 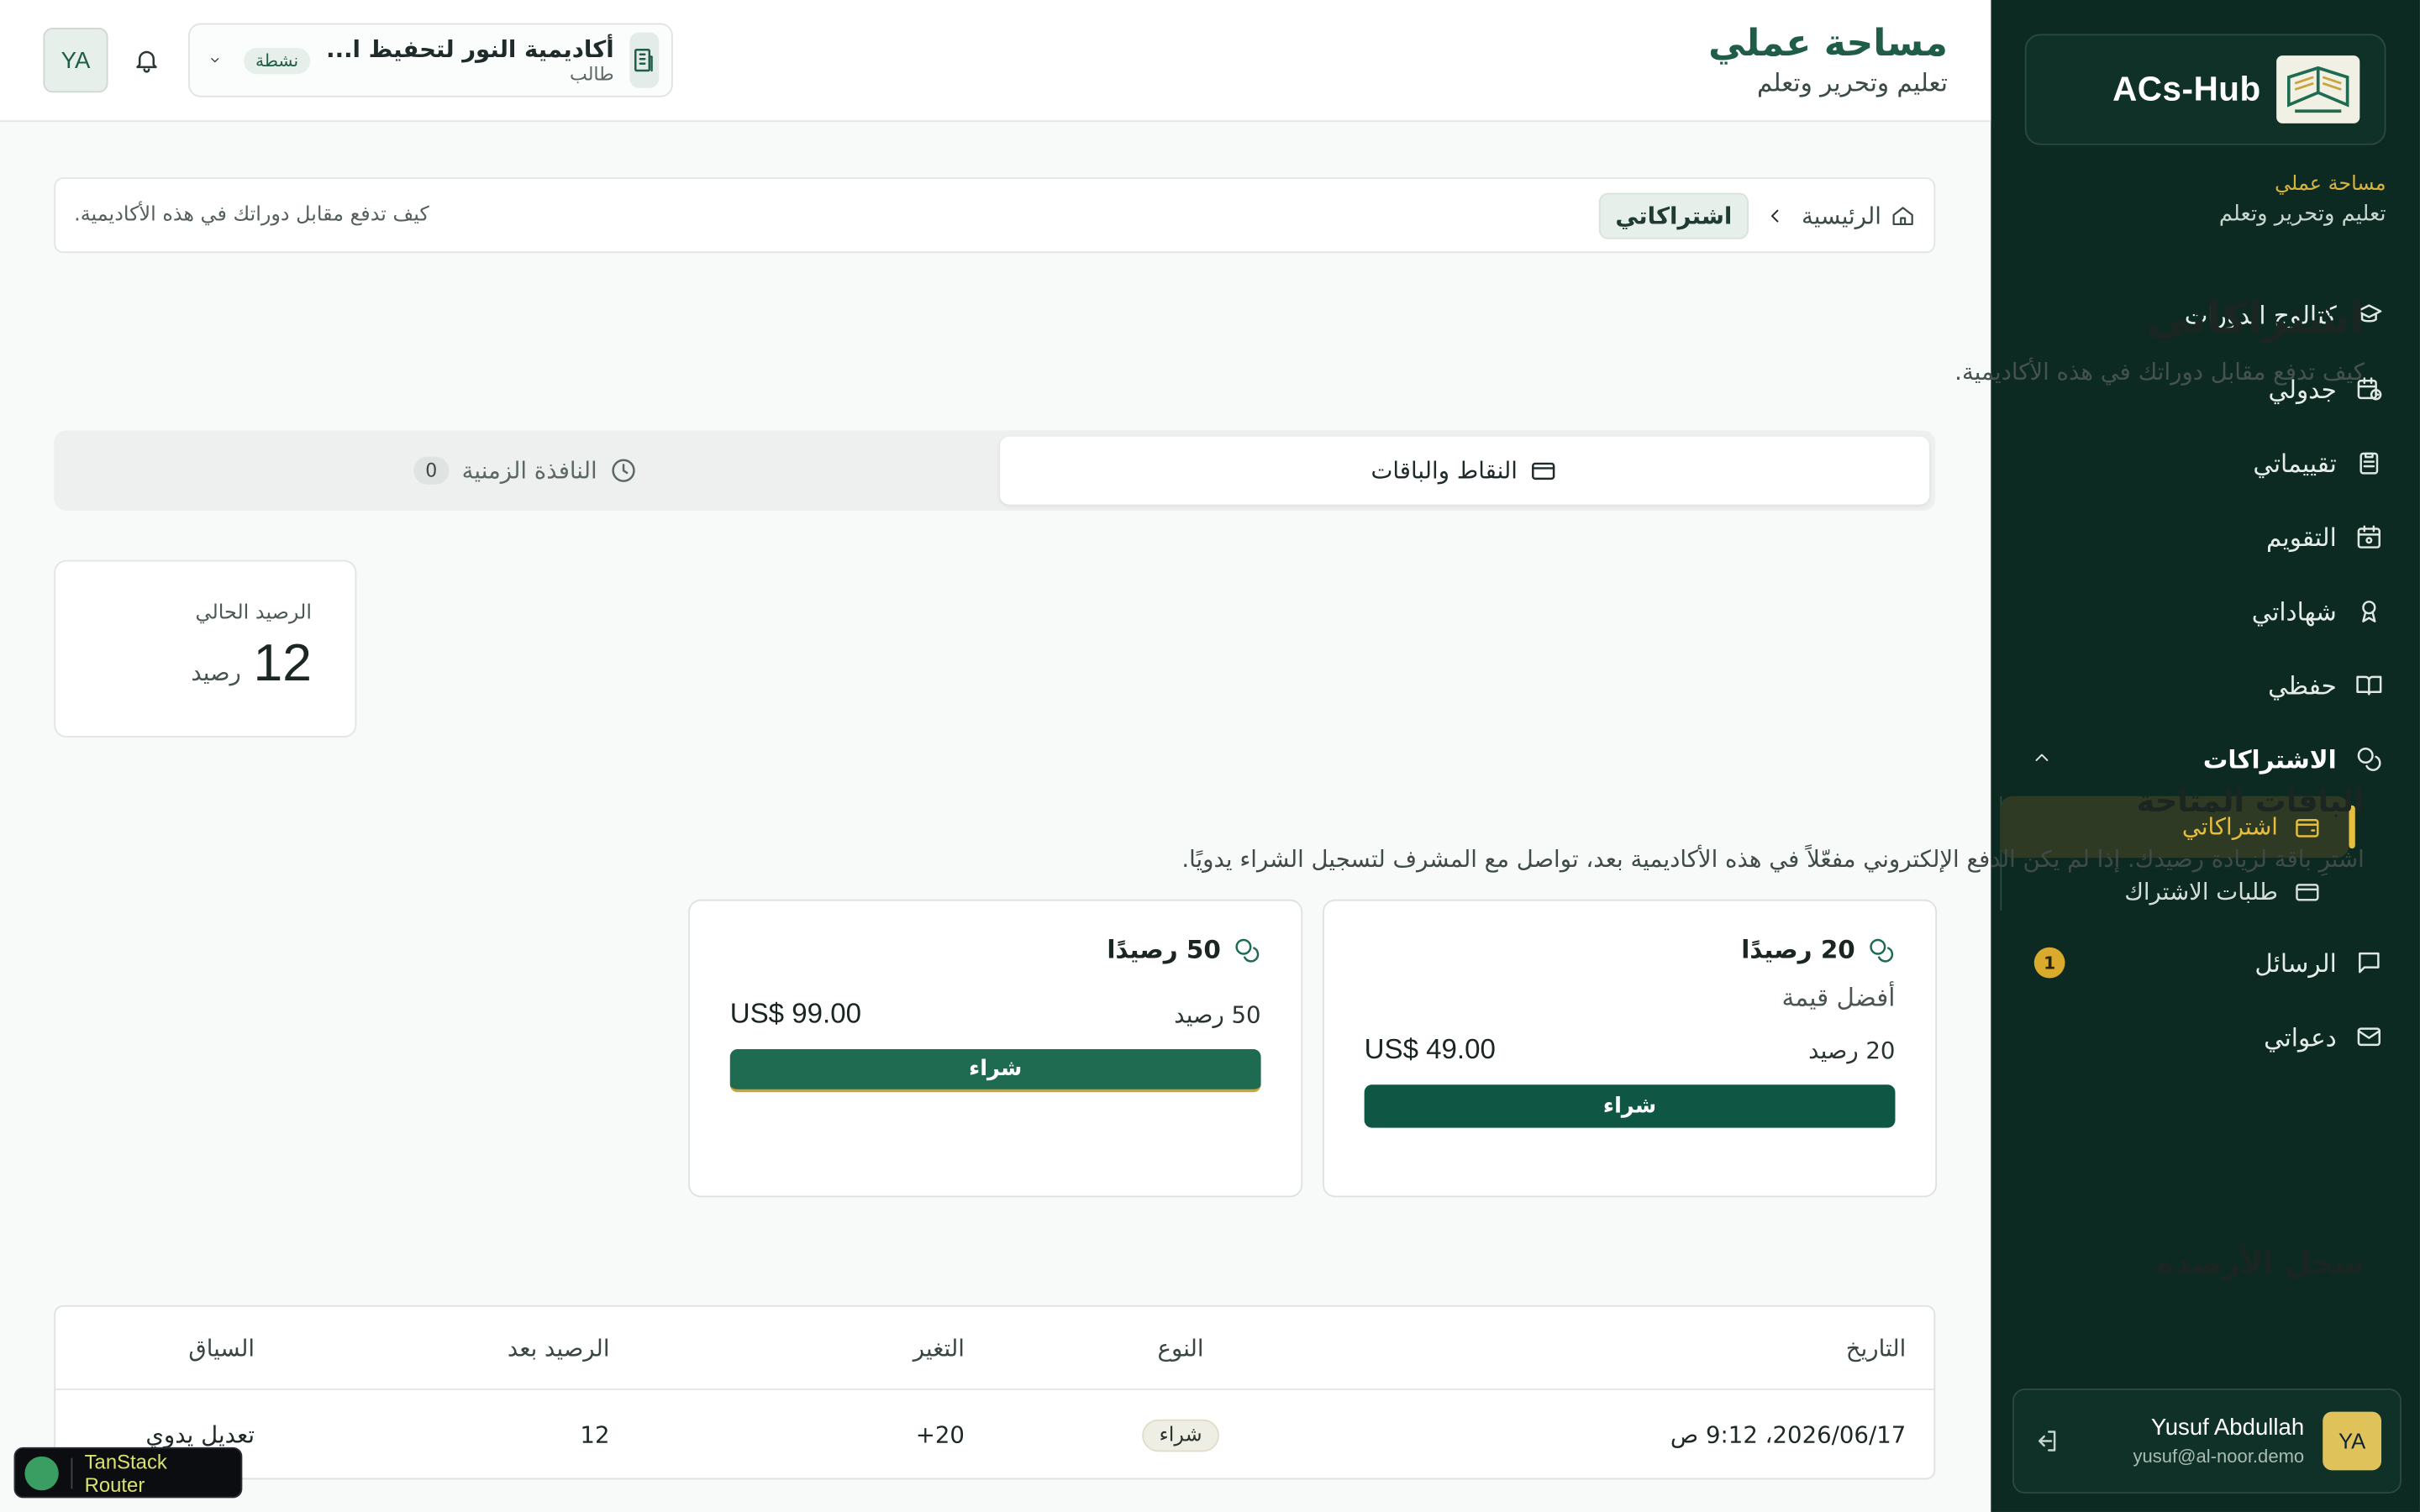 What do you see at coordinates (644, 60) in the screenshot?
I see `building-icon` at bounding box center [644, 60].